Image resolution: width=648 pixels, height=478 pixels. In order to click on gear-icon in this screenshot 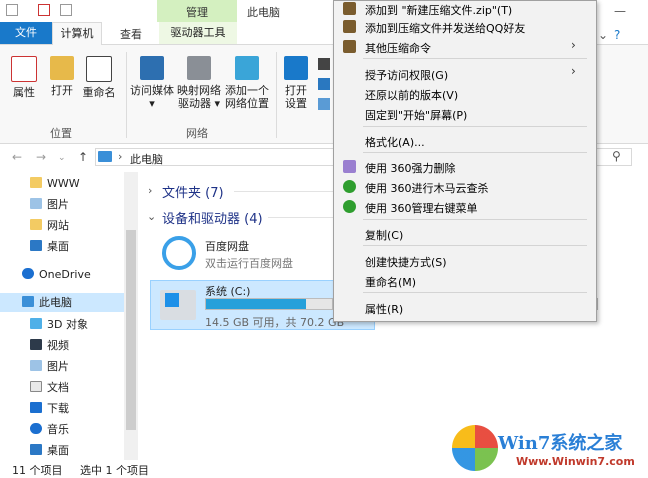, I will do `click(296, 68)`.